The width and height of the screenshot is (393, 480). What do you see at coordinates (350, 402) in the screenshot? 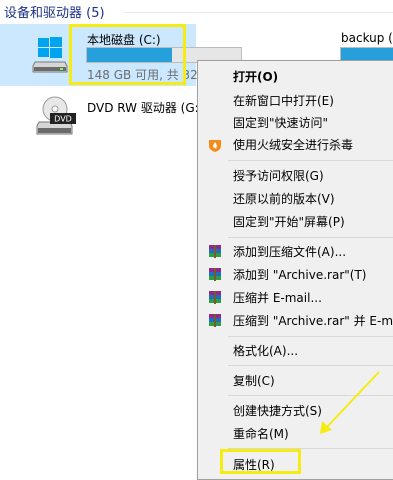
I see `annotation-arrow-icon` at bounding box center [350, 402].